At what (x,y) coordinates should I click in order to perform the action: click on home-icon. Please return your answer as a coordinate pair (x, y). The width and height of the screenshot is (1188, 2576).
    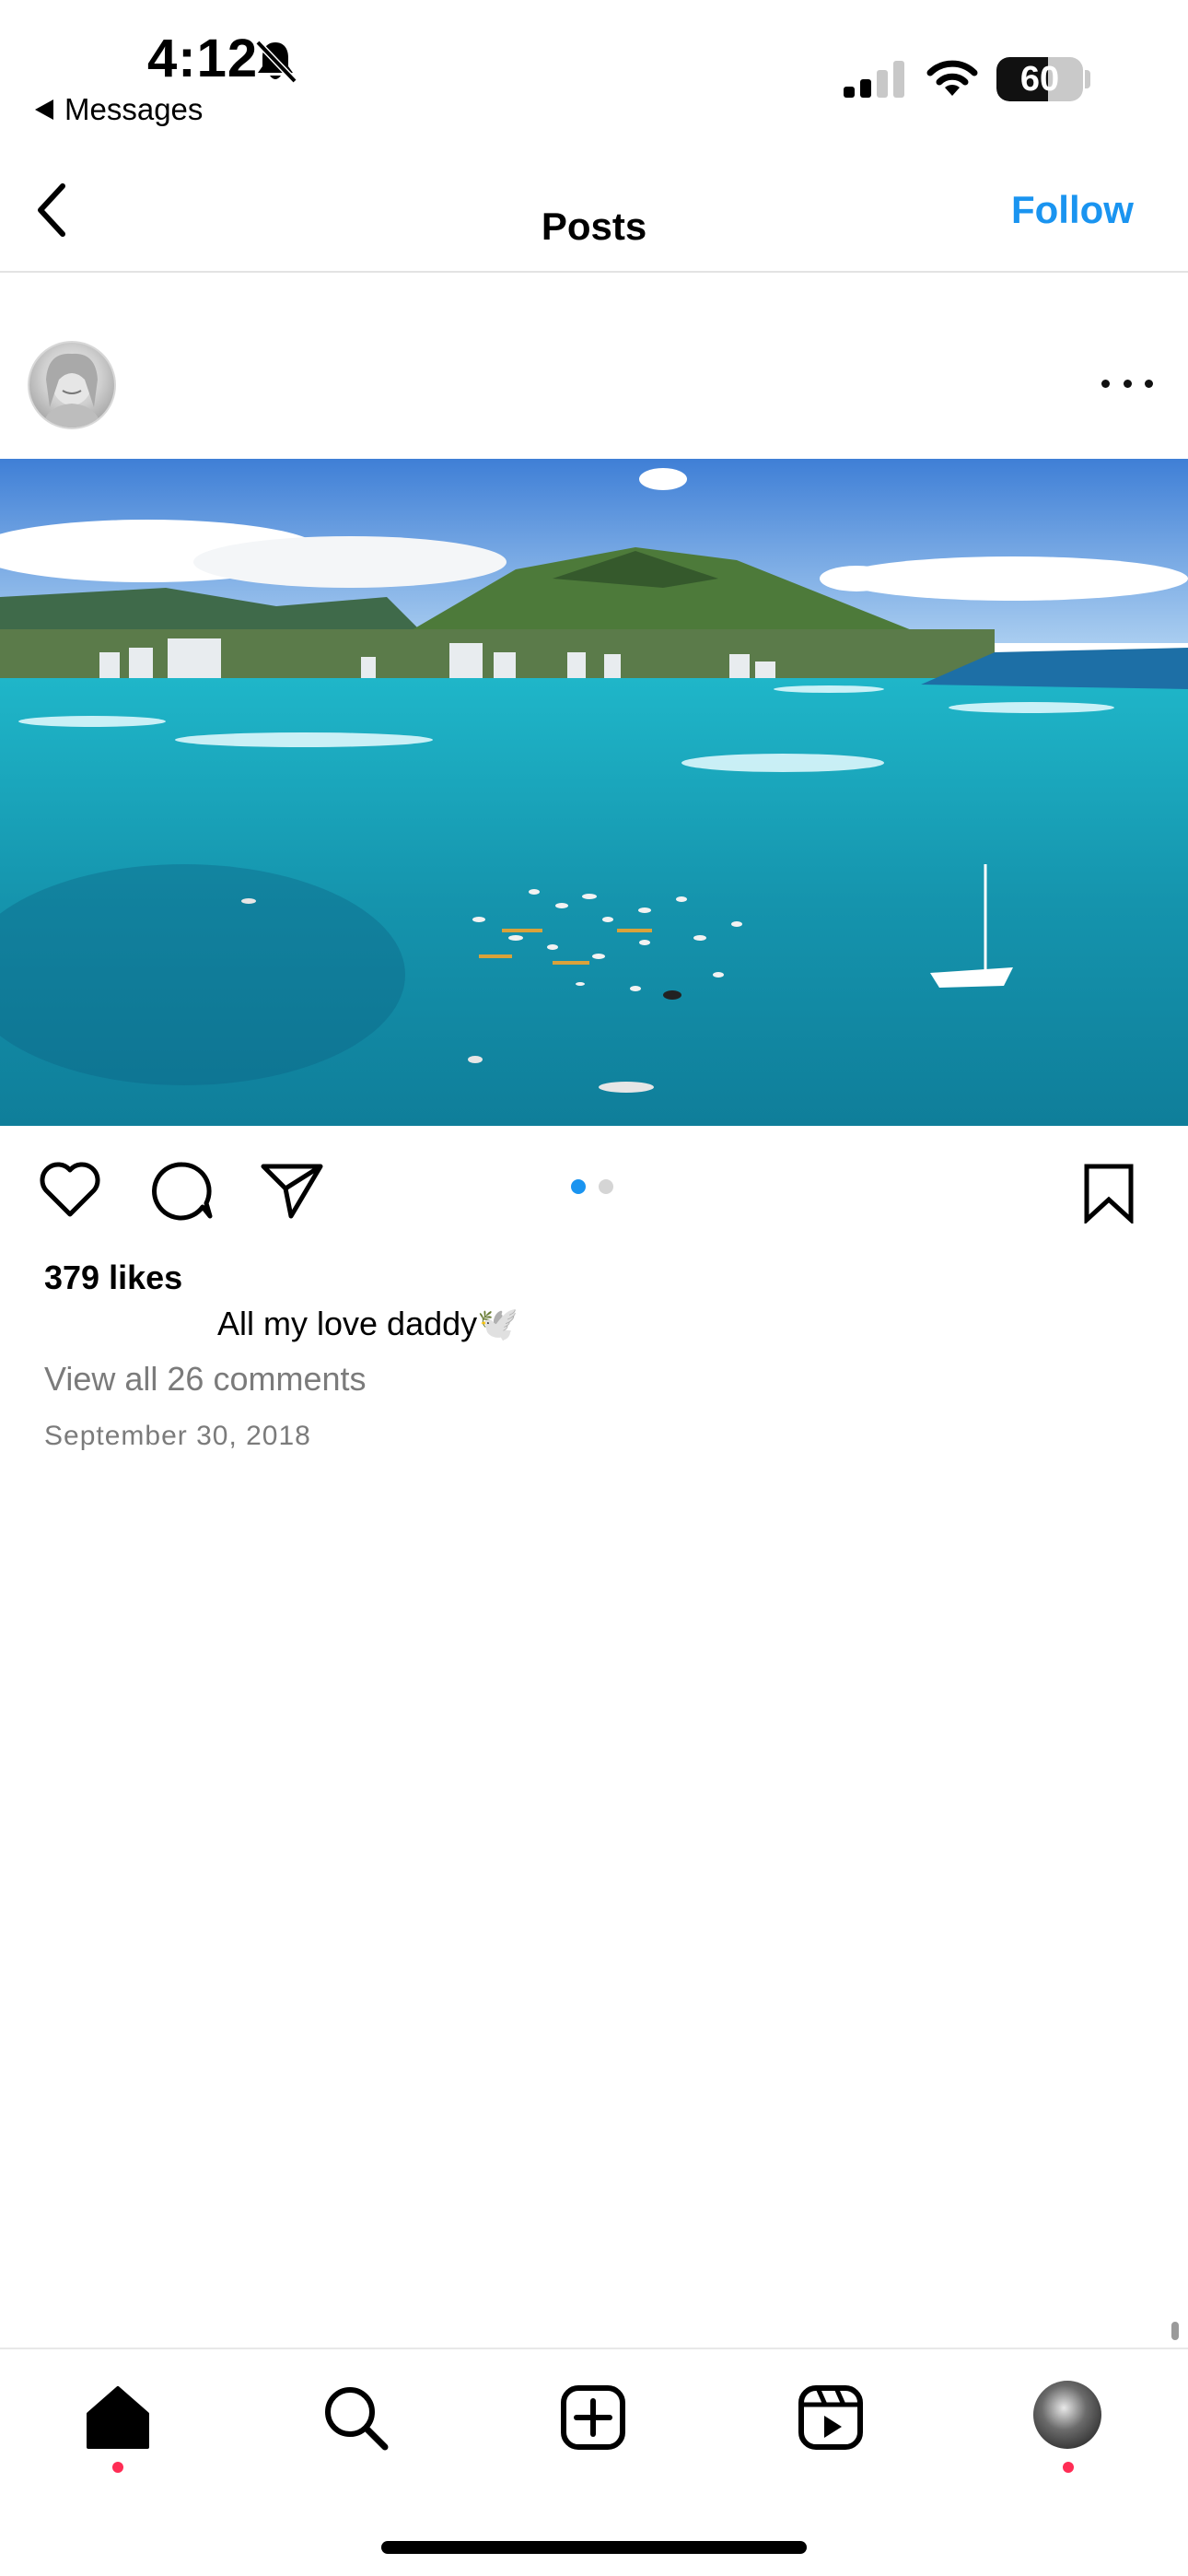
    Looking at the image, I should click on (118, 2417).